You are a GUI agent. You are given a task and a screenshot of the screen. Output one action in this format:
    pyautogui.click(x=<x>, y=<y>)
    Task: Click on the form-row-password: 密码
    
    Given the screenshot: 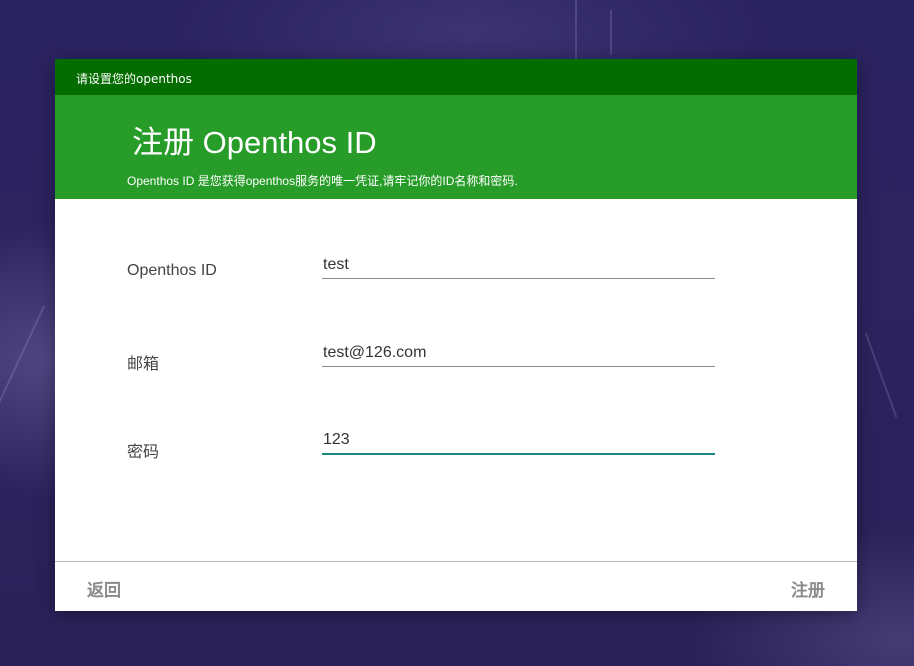 What is the action you would take?
    pyautogui.click(x=456, y=451)
    